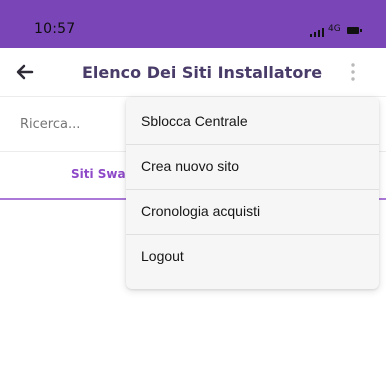 The image size is (386, 370). What do you see at coordinates (354, 30) in the screenshot?
I see `battery-icon` at bounding box center [354, 30].